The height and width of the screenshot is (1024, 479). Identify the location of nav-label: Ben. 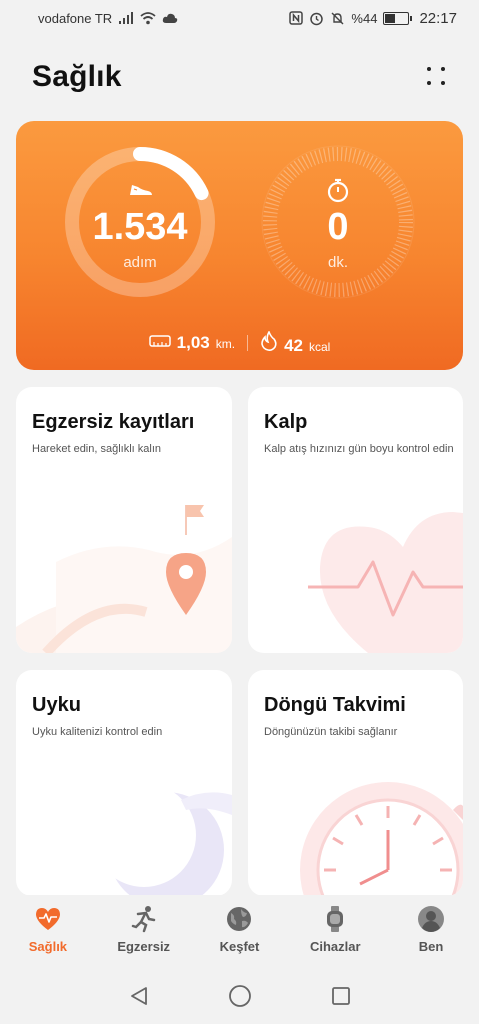
(431, 946).